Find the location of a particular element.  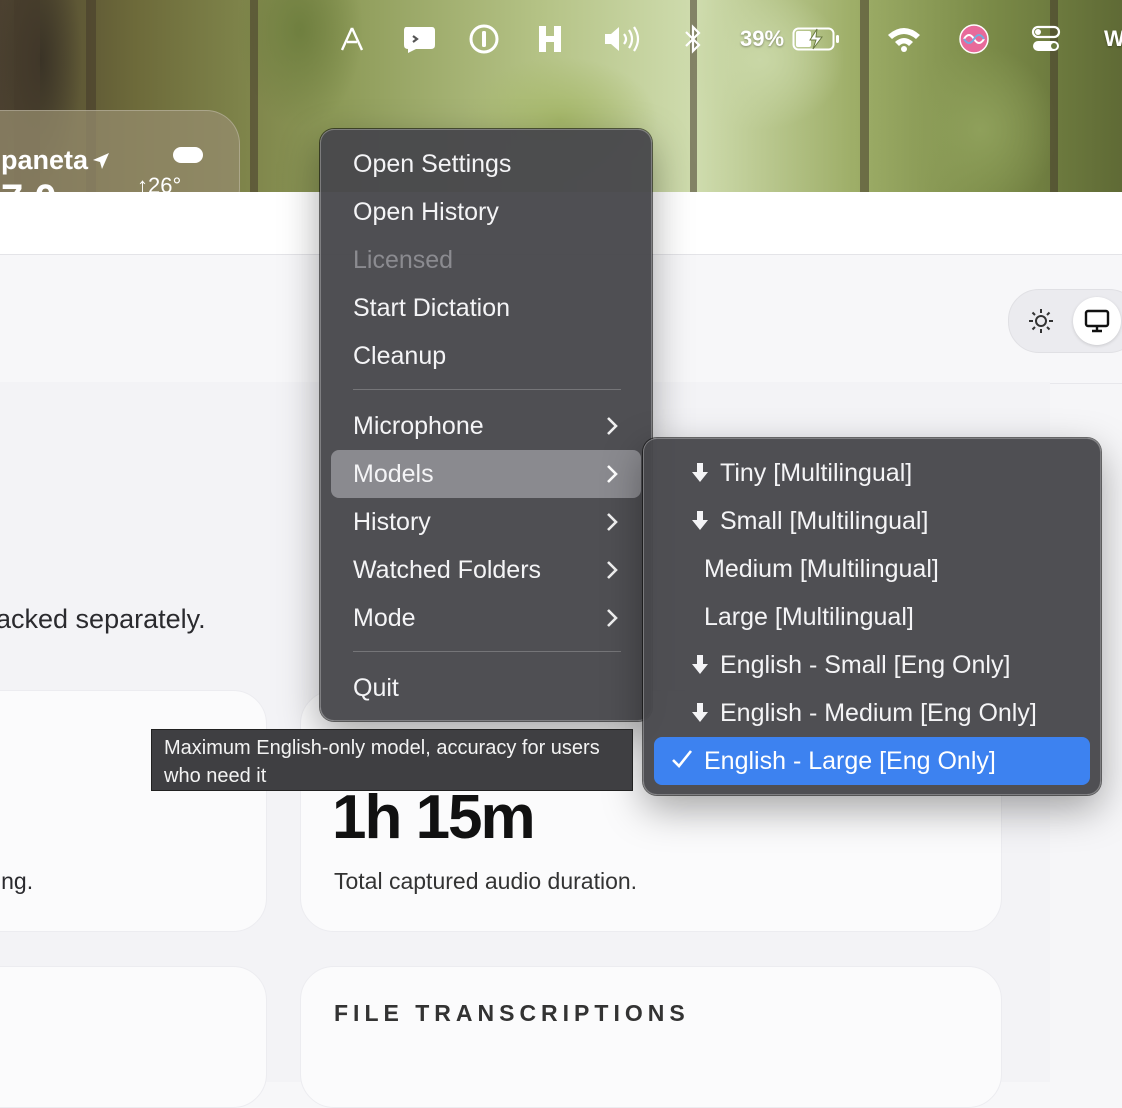

menu-item-quit: Quit is located at coordinates (486, 688).